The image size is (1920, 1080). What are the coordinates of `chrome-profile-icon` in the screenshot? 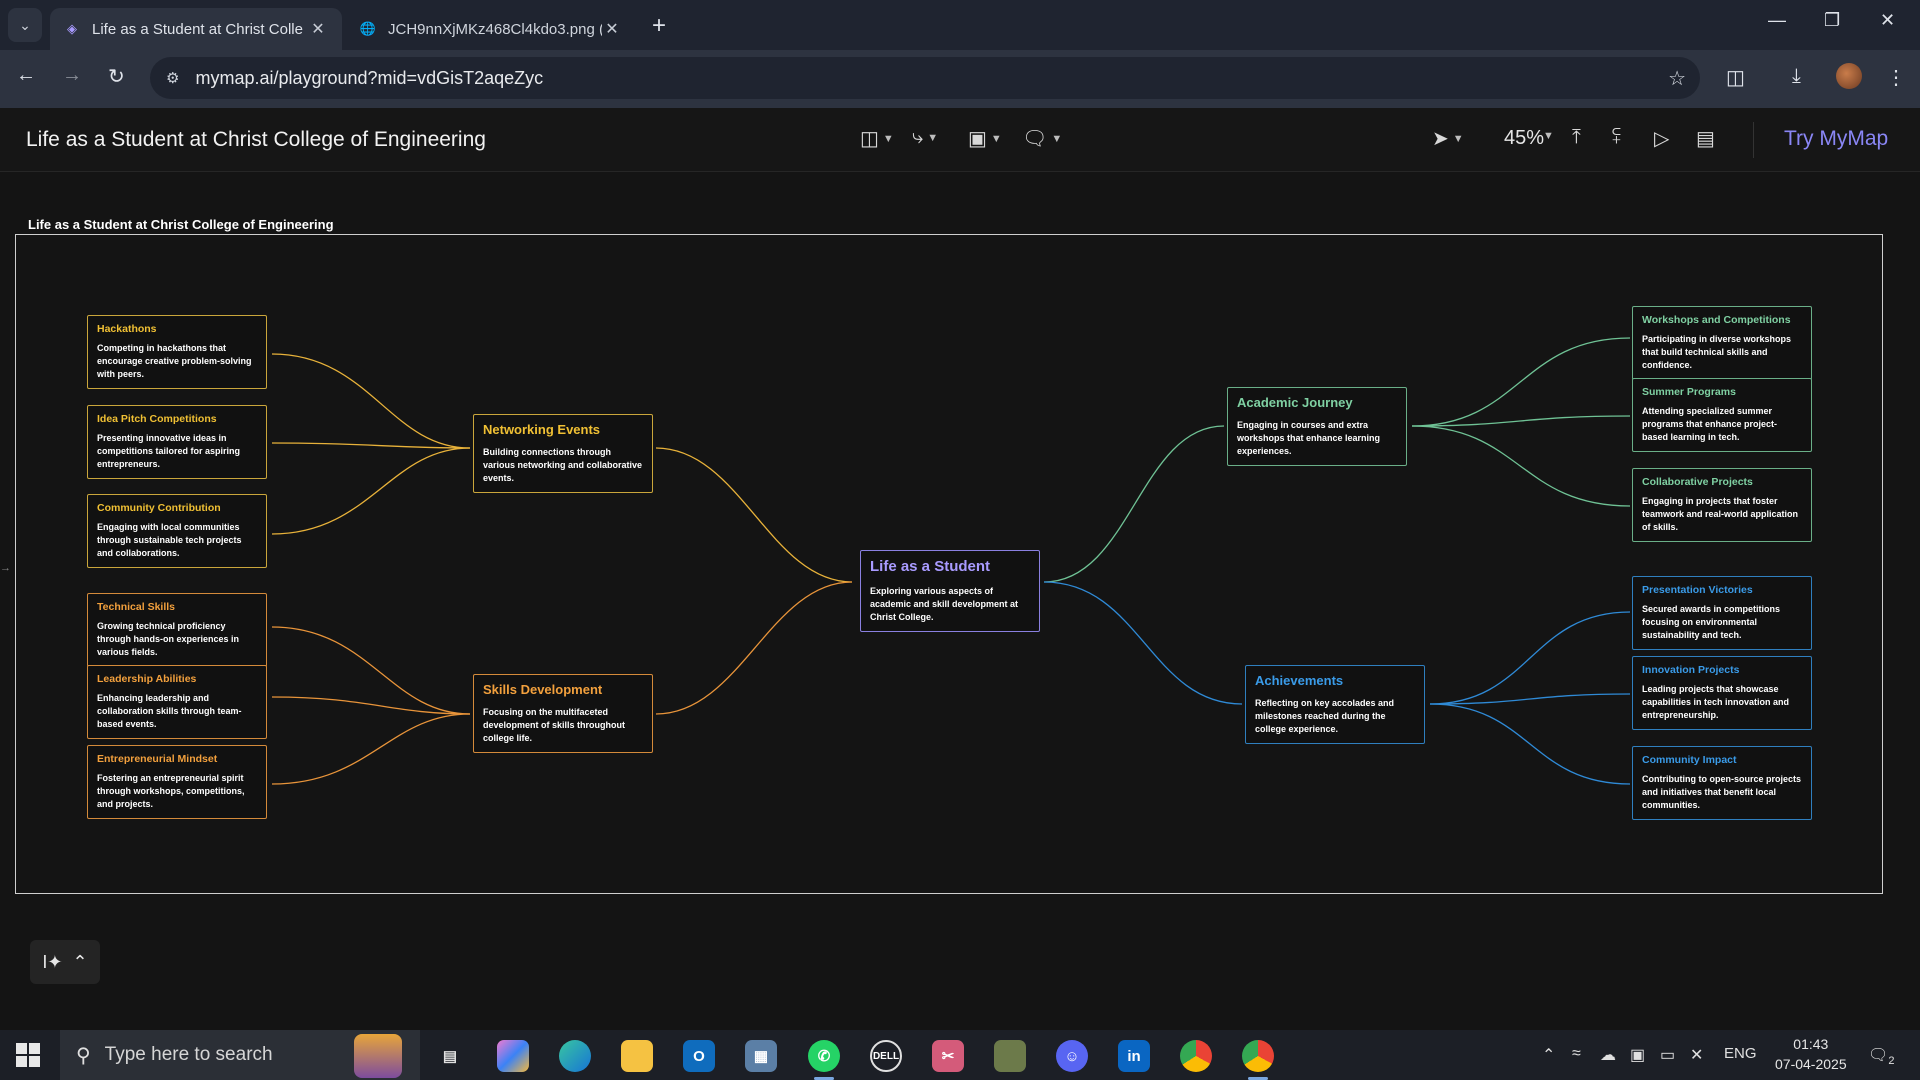 It's located at (1258, 1060).